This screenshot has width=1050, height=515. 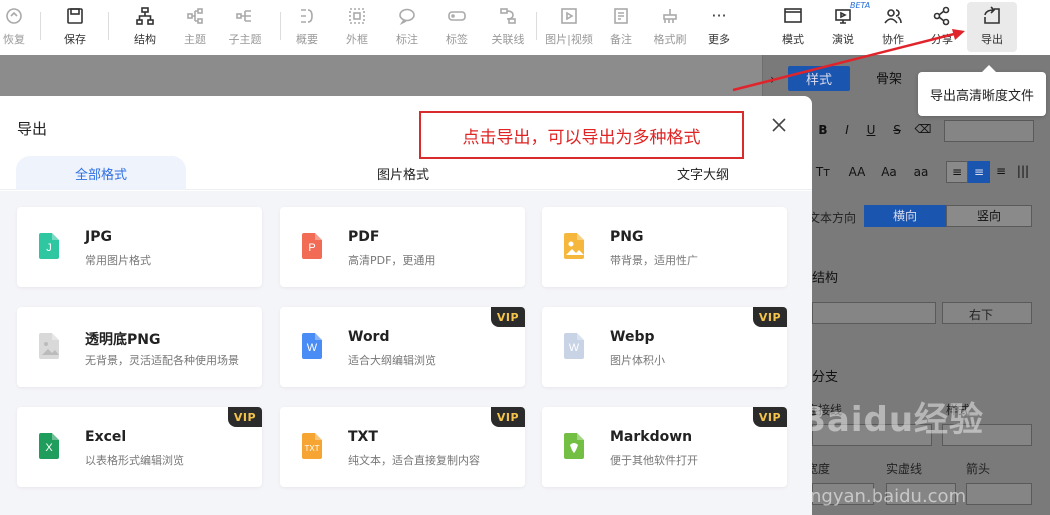 What do you see at coordinates (402, 347) in the screenshot?
I see `format-card-word: W Word 适合大纲编辑浏览 VIP` at bounding box center [402, 347].